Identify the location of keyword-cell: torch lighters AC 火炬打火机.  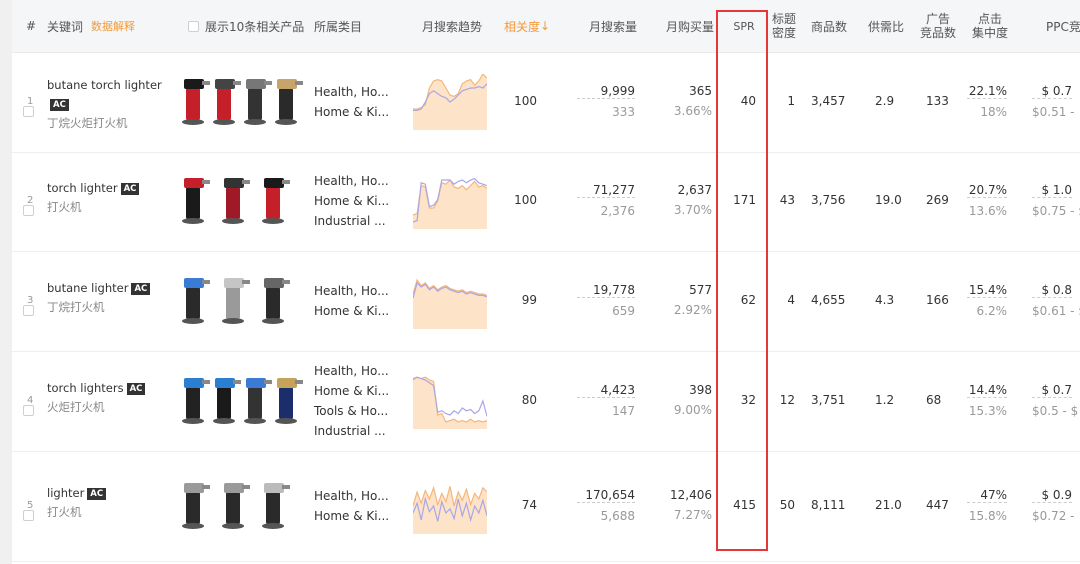
(114, 398).